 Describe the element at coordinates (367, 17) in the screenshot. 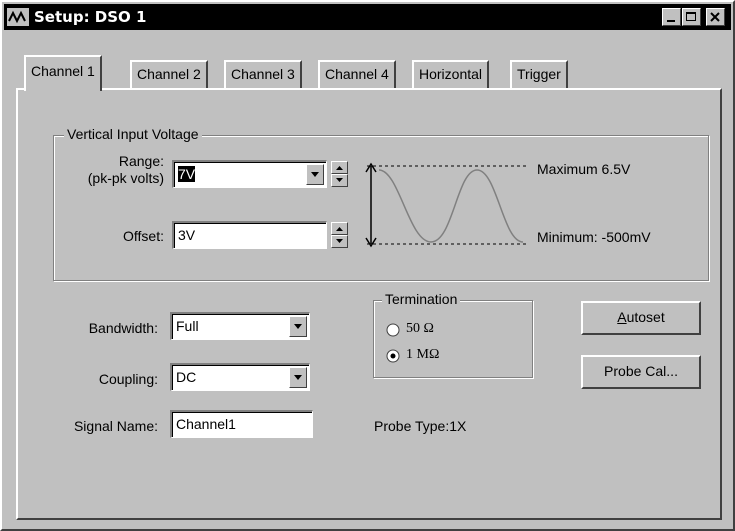

I see `title-bar: Setup: DSO 1` at that location.